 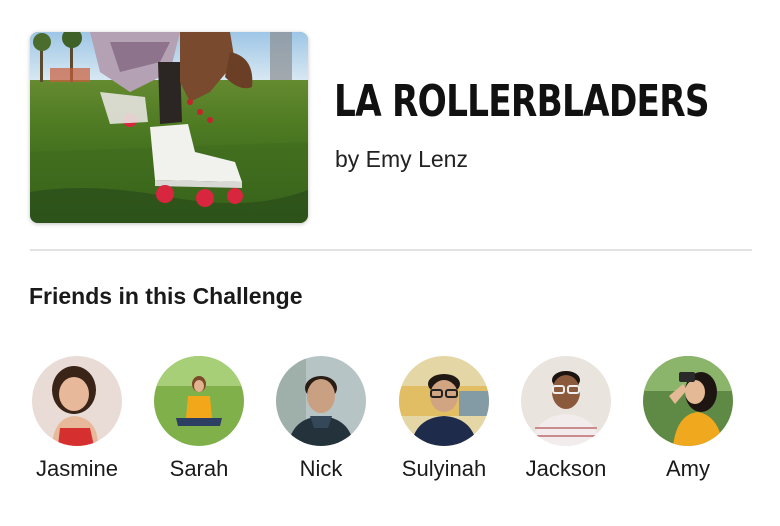 I want to click on friend-item: Nick, so click(x=321, y=426).